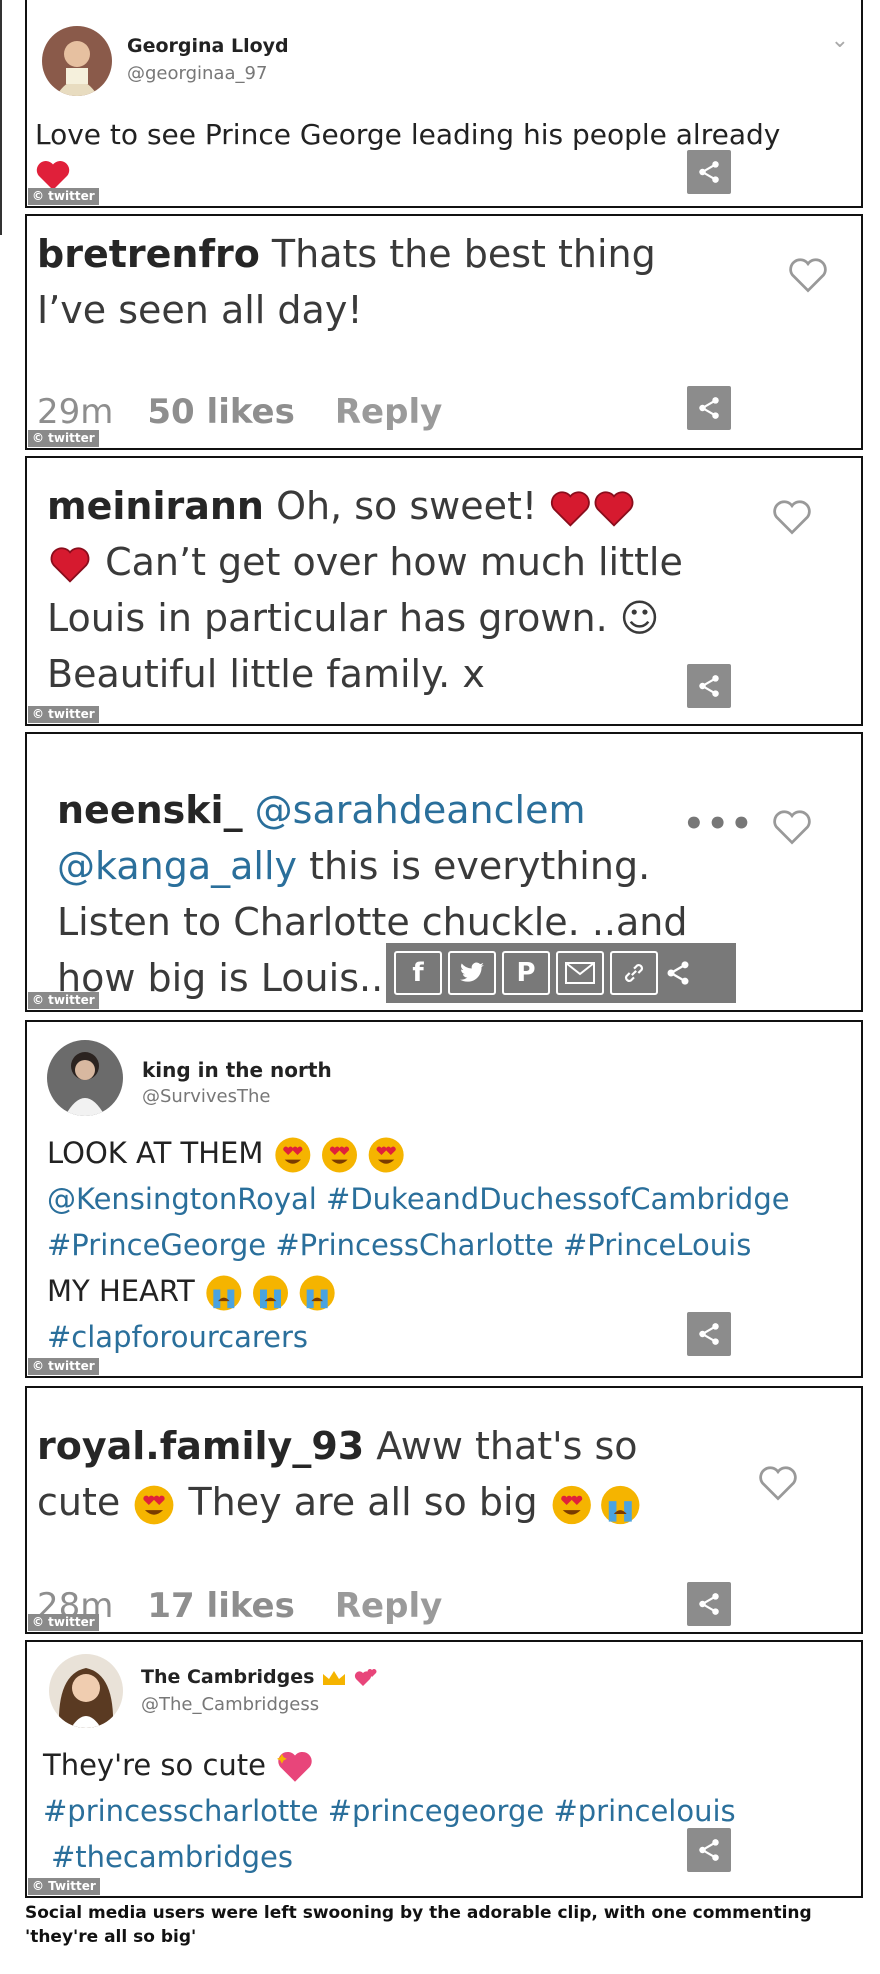  What do you see at coordinates (180, 1811) in the screenshot?
I see `hashtag-link: #princesscharlotte` at bounding box center [180, 1811].